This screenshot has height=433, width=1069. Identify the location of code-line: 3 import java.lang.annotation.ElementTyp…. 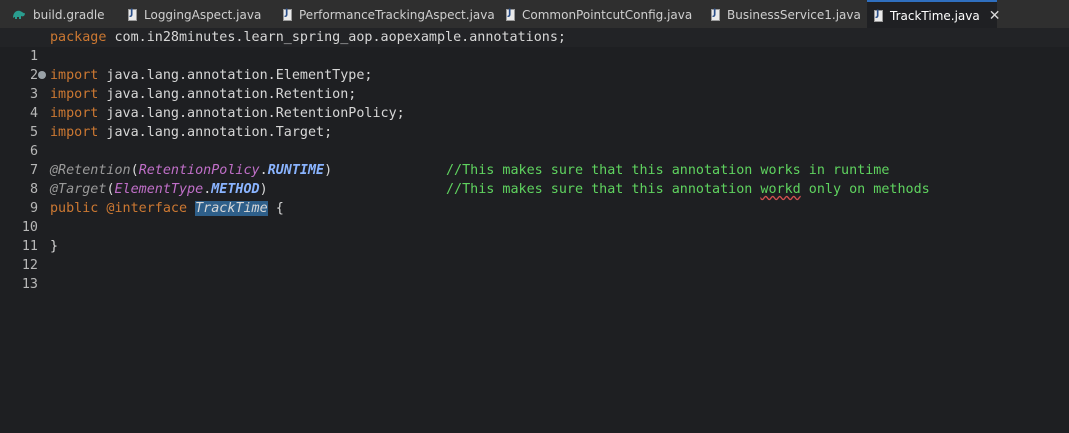
(534, 84).